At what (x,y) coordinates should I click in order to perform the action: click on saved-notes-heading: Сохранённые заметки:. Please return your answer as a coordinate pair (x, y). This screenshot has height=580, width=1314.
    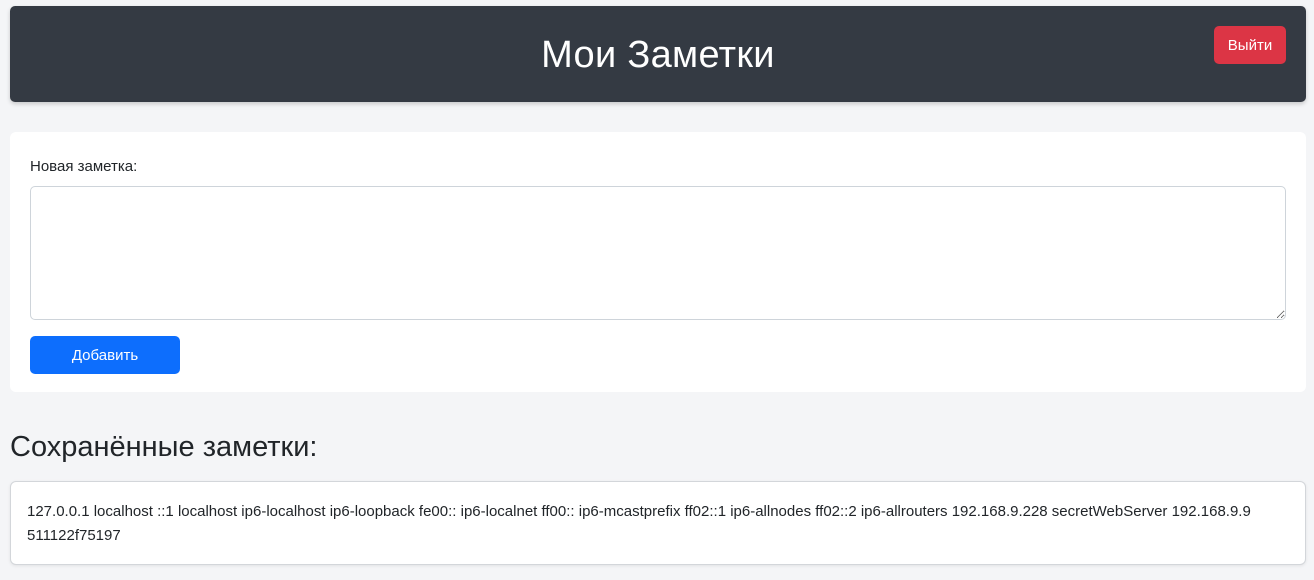
    Looking at the image, I should click on (164, 447).